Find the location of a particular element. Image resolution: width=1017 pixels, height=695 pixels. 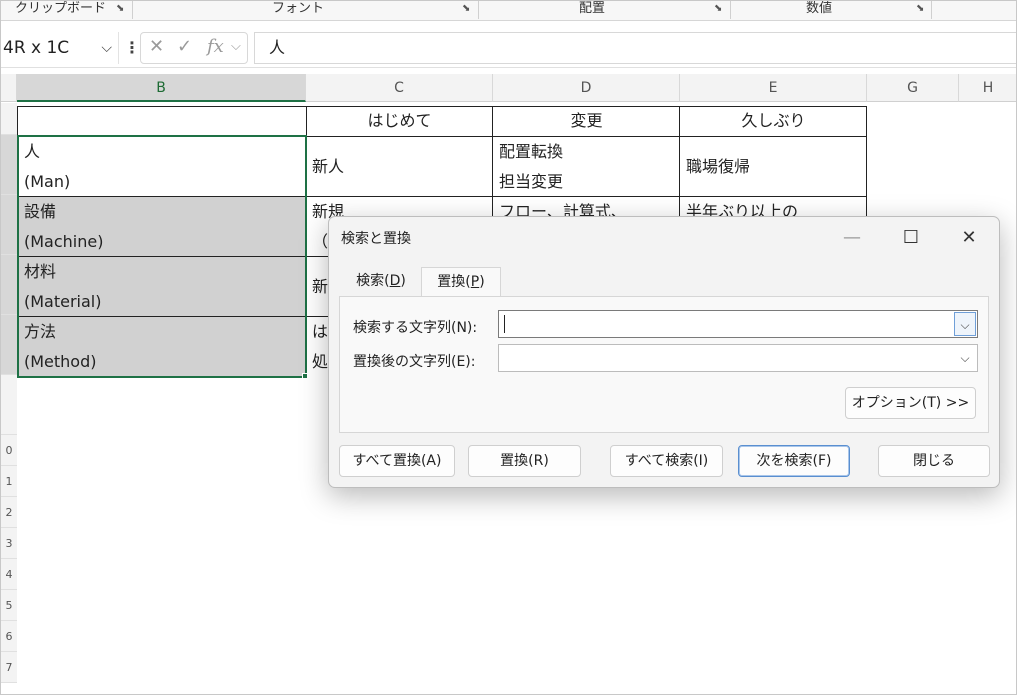

table-header-cell is located at coordinates (161, 121).